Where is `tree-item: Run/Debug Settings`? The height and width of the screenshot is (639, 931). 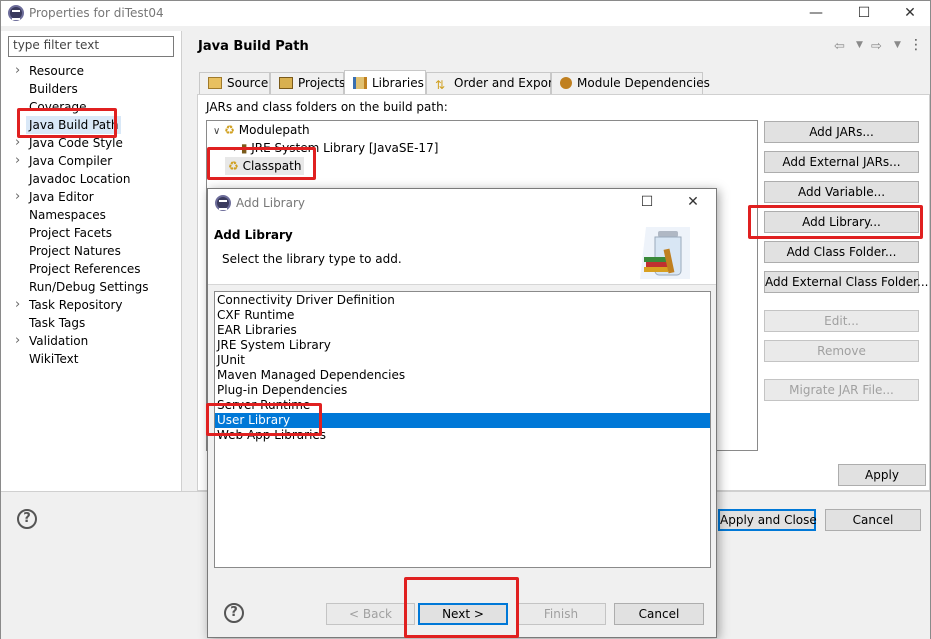 tree-item: Run/Debug Settings is located at coordinates (89, 287).